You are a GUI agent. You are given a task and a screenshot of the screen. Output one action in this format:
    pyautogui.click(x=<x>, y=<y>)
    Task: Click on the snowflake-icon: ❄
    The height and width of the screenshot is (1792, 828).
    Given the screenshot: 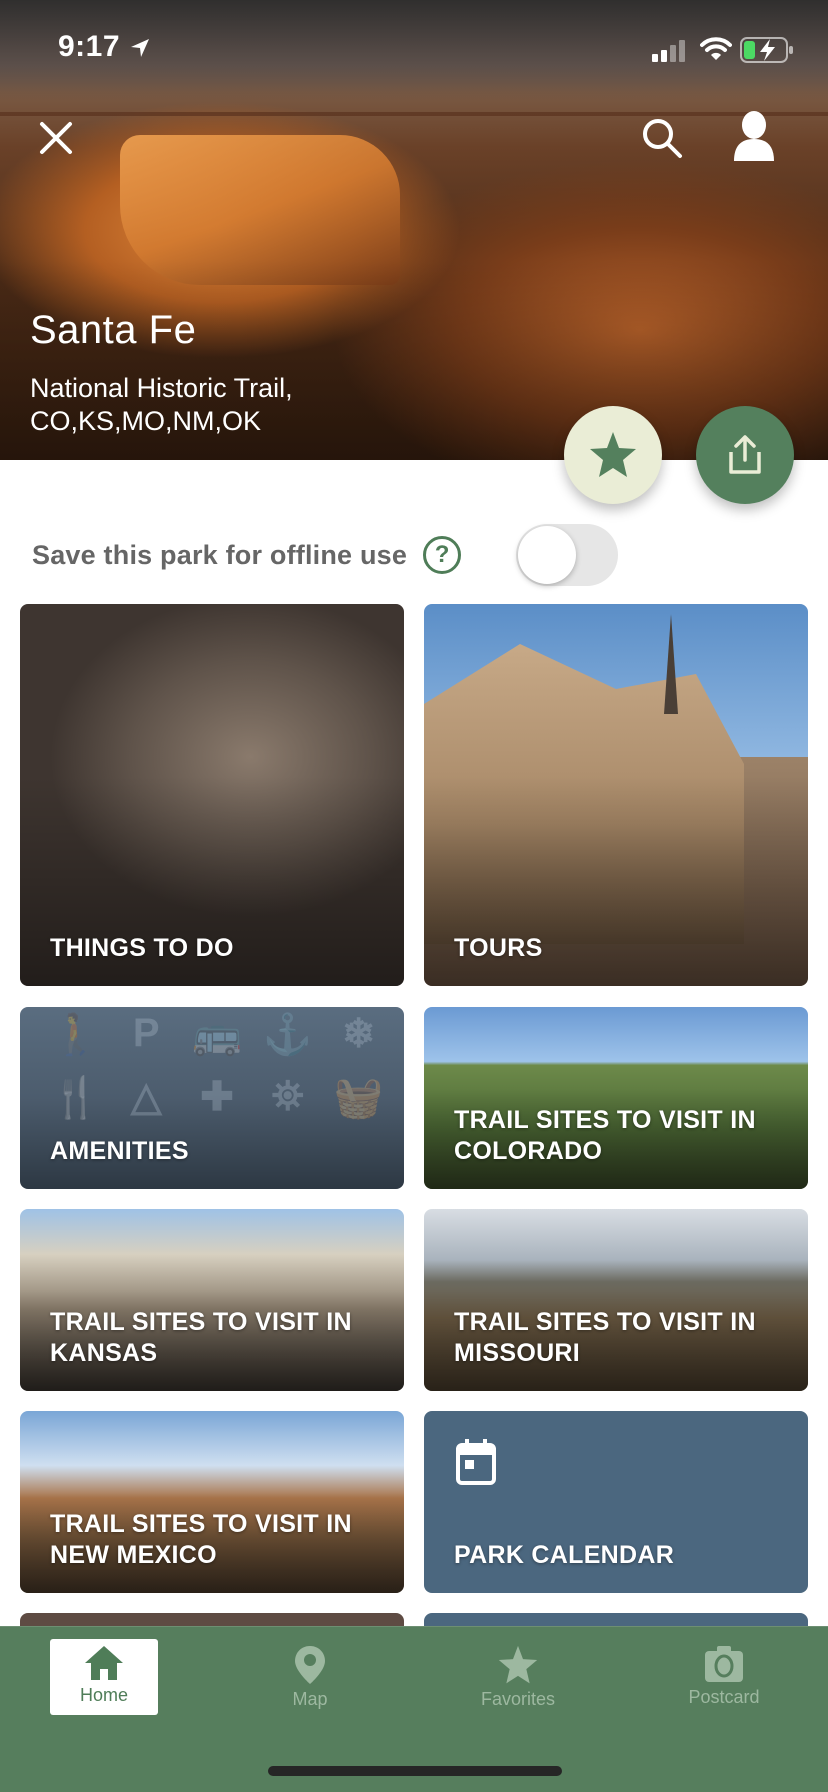 What is the action you would take?
    pyautogui.click(x=358, y=1034)
    